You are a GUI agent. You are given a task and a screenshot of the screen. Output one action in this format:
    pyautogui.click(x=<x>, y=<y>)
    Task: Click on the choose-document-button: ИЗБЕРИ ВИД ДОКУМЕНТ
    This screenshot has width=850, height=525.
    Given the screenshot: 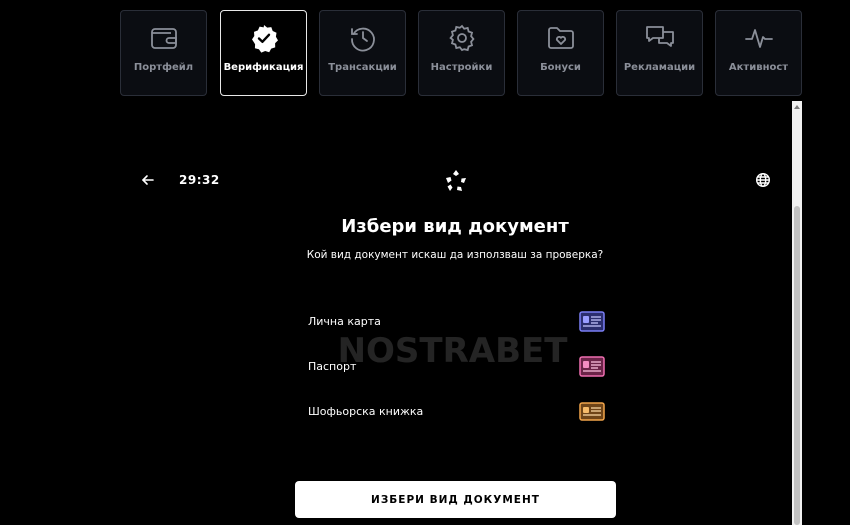 What is the action you would take?
    pyautogui.click(x=455, y=499)
    